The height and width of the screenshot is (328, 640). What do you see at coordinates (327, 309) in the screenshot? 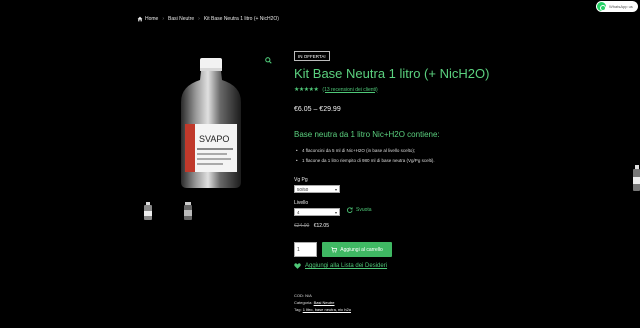
I see `tags-links: 1 litro, base neutra, nic h2o` at bounding box center [327, 309].